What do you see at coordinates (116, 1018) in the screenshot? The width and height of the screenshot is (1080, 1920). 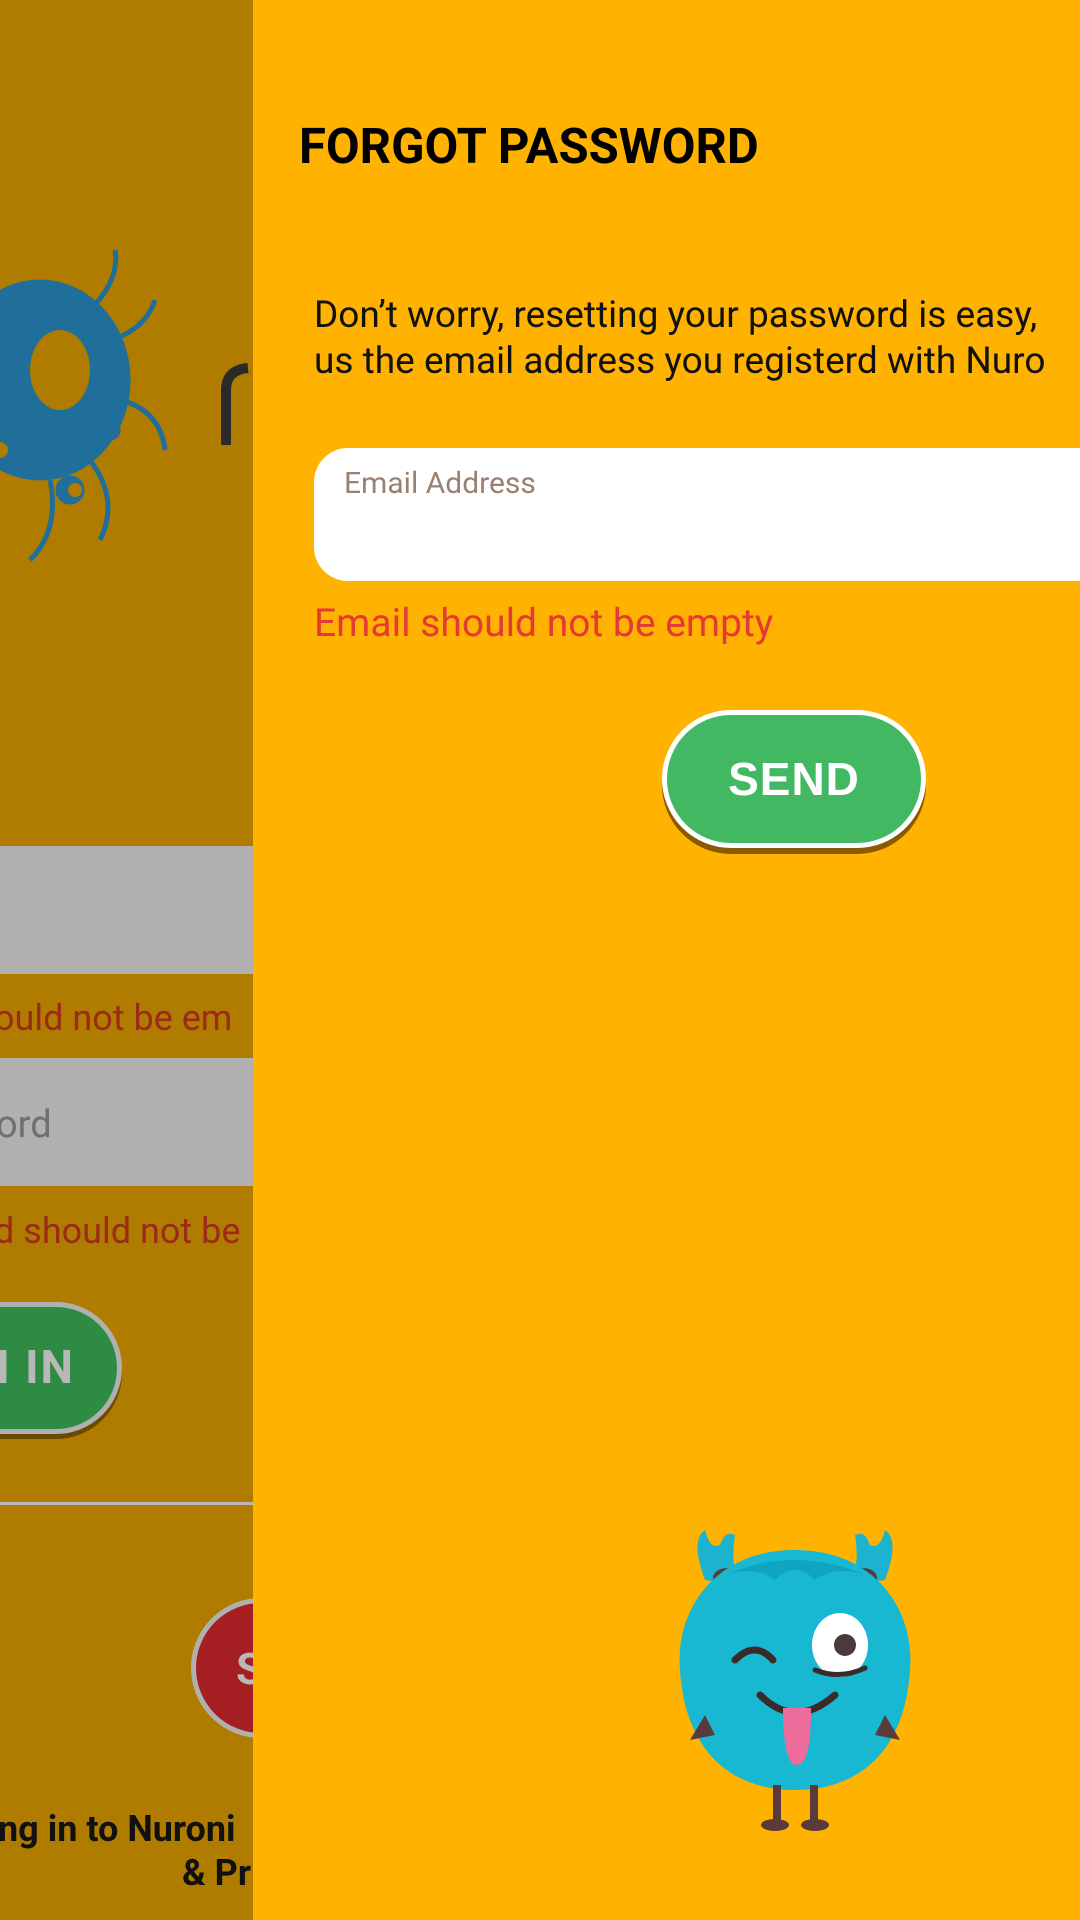 I see `background-email-error: ould not be em` at bounding box center [116, 1018].